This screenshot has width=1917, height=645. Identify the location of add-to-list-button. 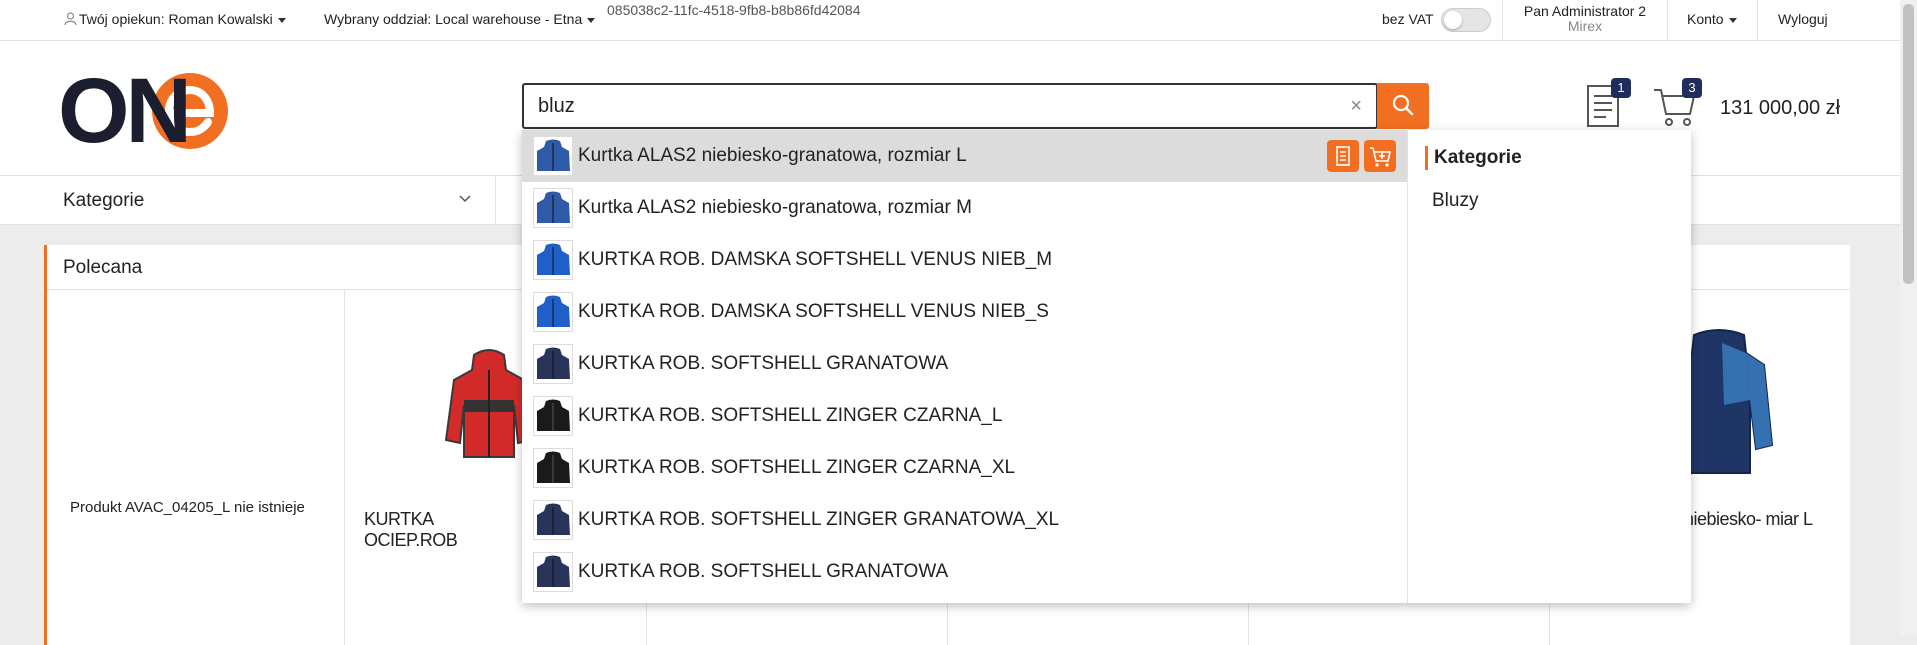
(1343, 156).